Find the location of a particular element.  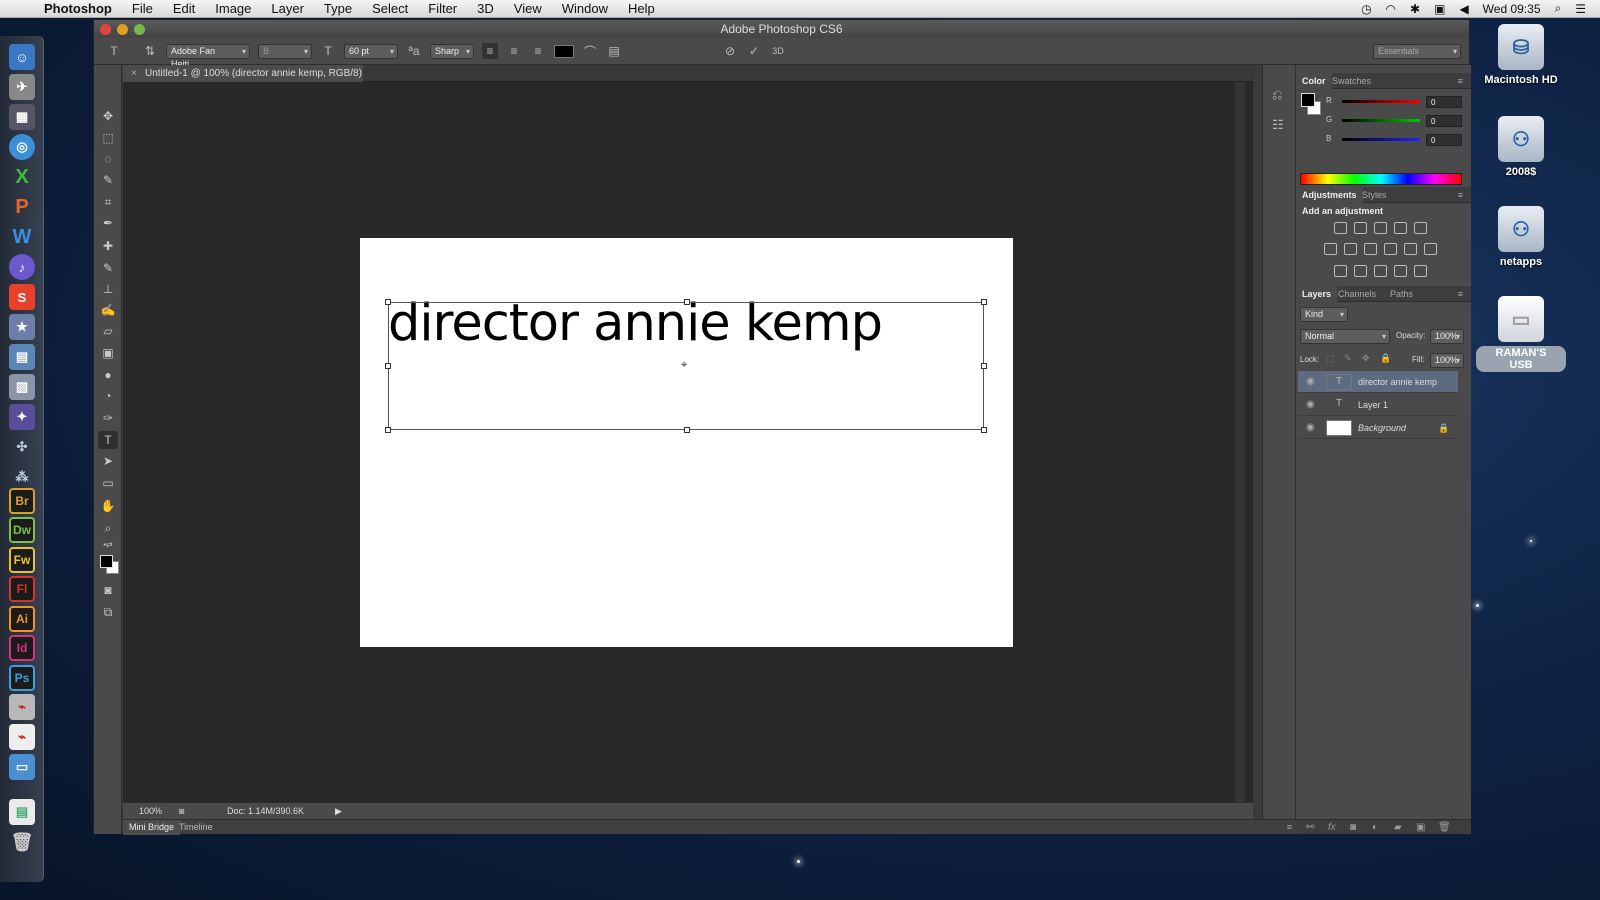

dreamweaver-icon: Dw is located at coordinates (22, 530).